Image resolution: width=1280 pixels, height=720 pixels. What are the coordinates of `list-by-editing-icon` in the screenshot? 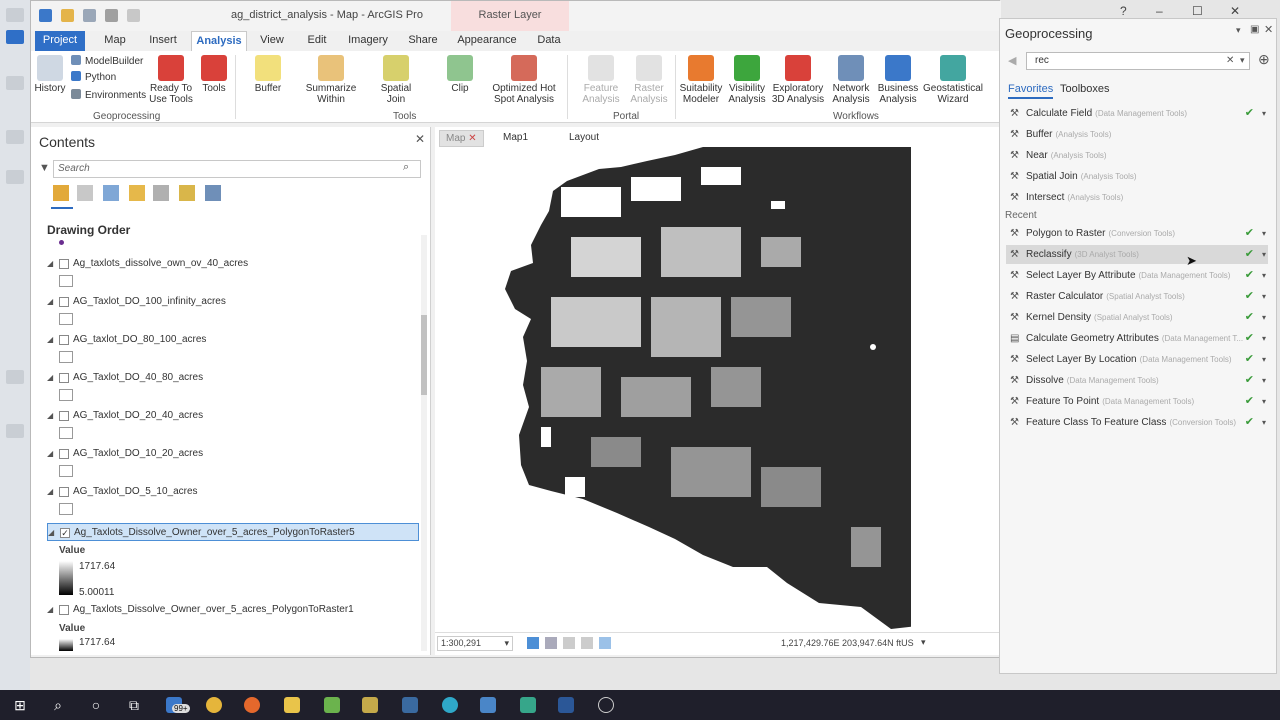 It's located at (137, 193).